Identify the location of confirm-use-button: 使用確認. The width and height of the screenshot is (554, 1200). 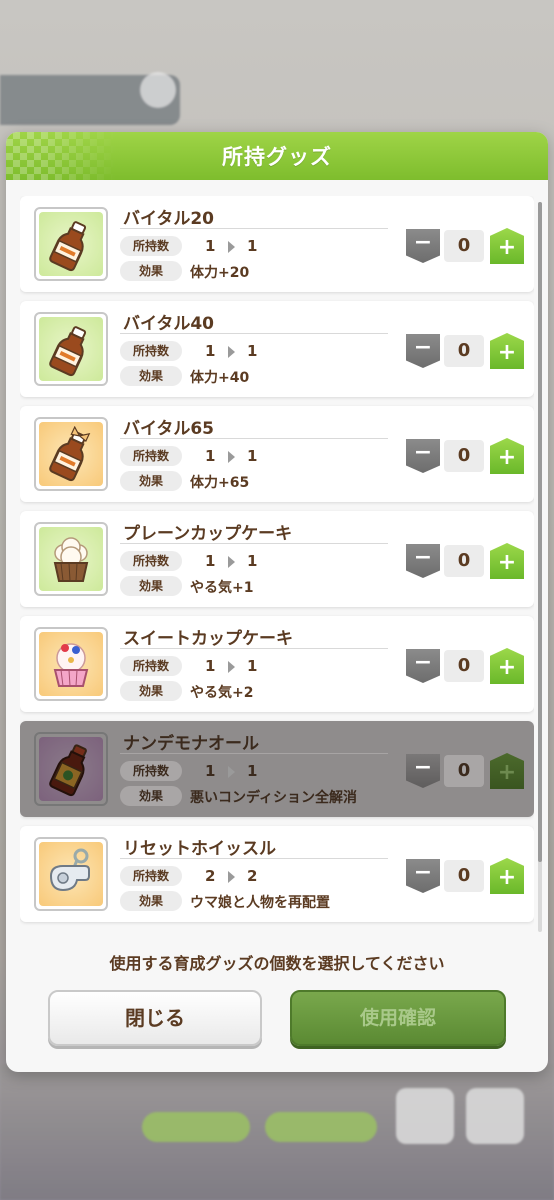
(398, 1018).